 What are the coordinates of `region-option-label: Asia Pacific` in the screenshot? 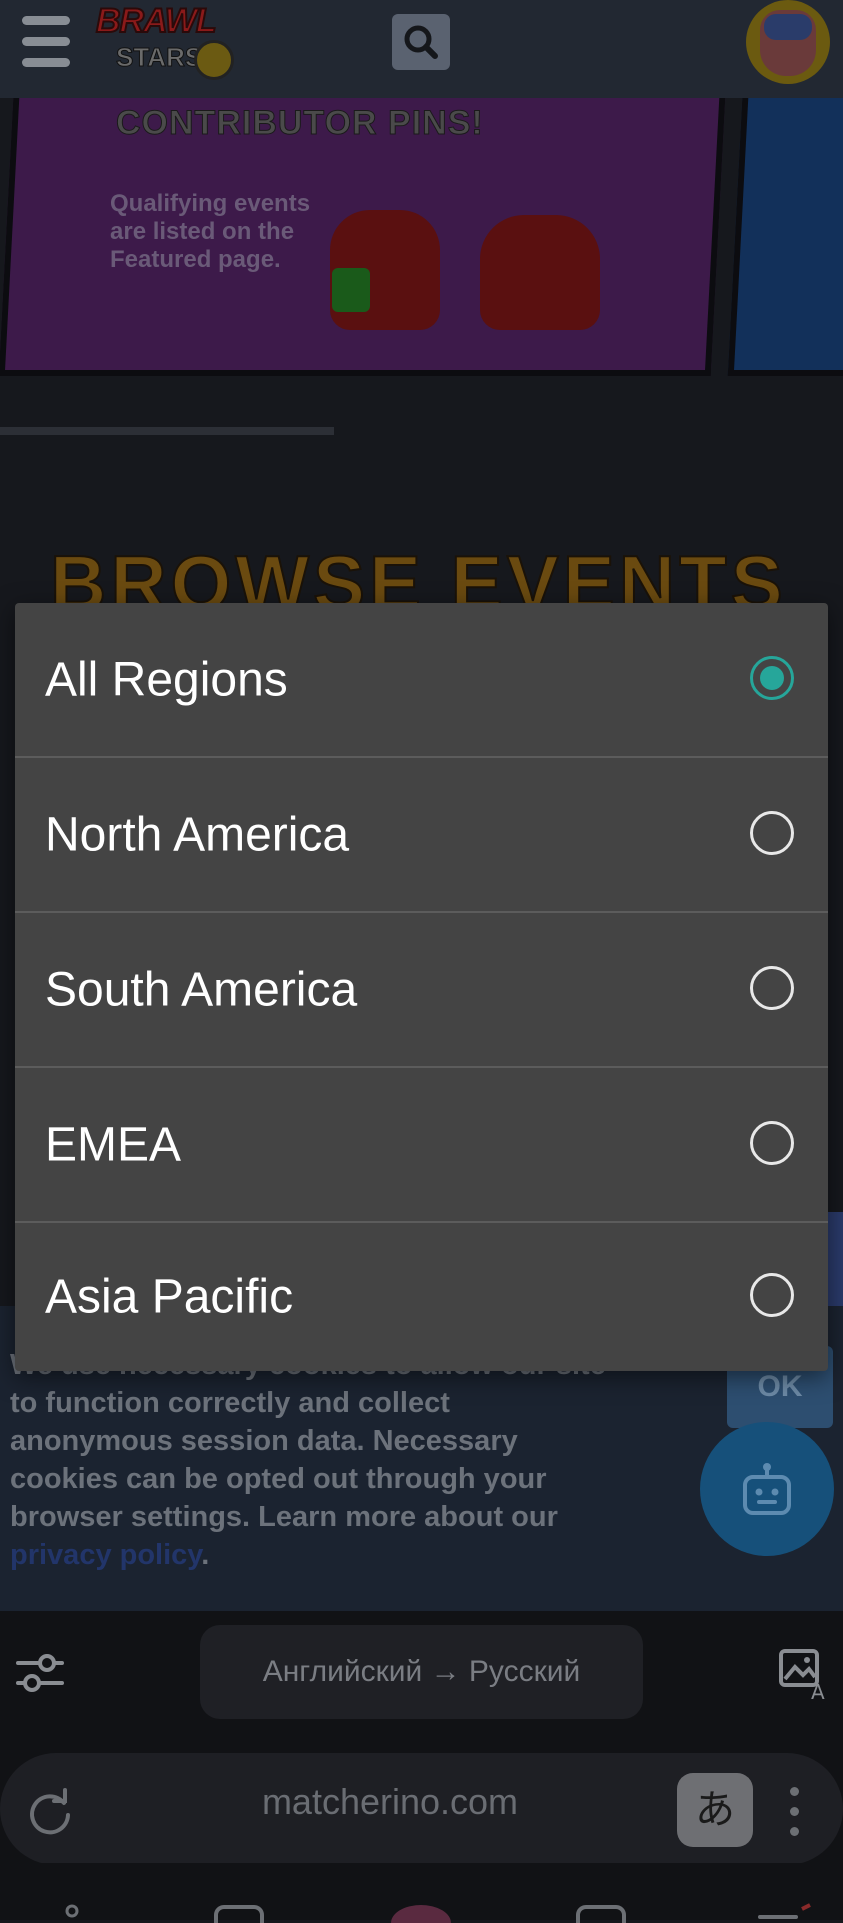 It's located at (169, 1297).